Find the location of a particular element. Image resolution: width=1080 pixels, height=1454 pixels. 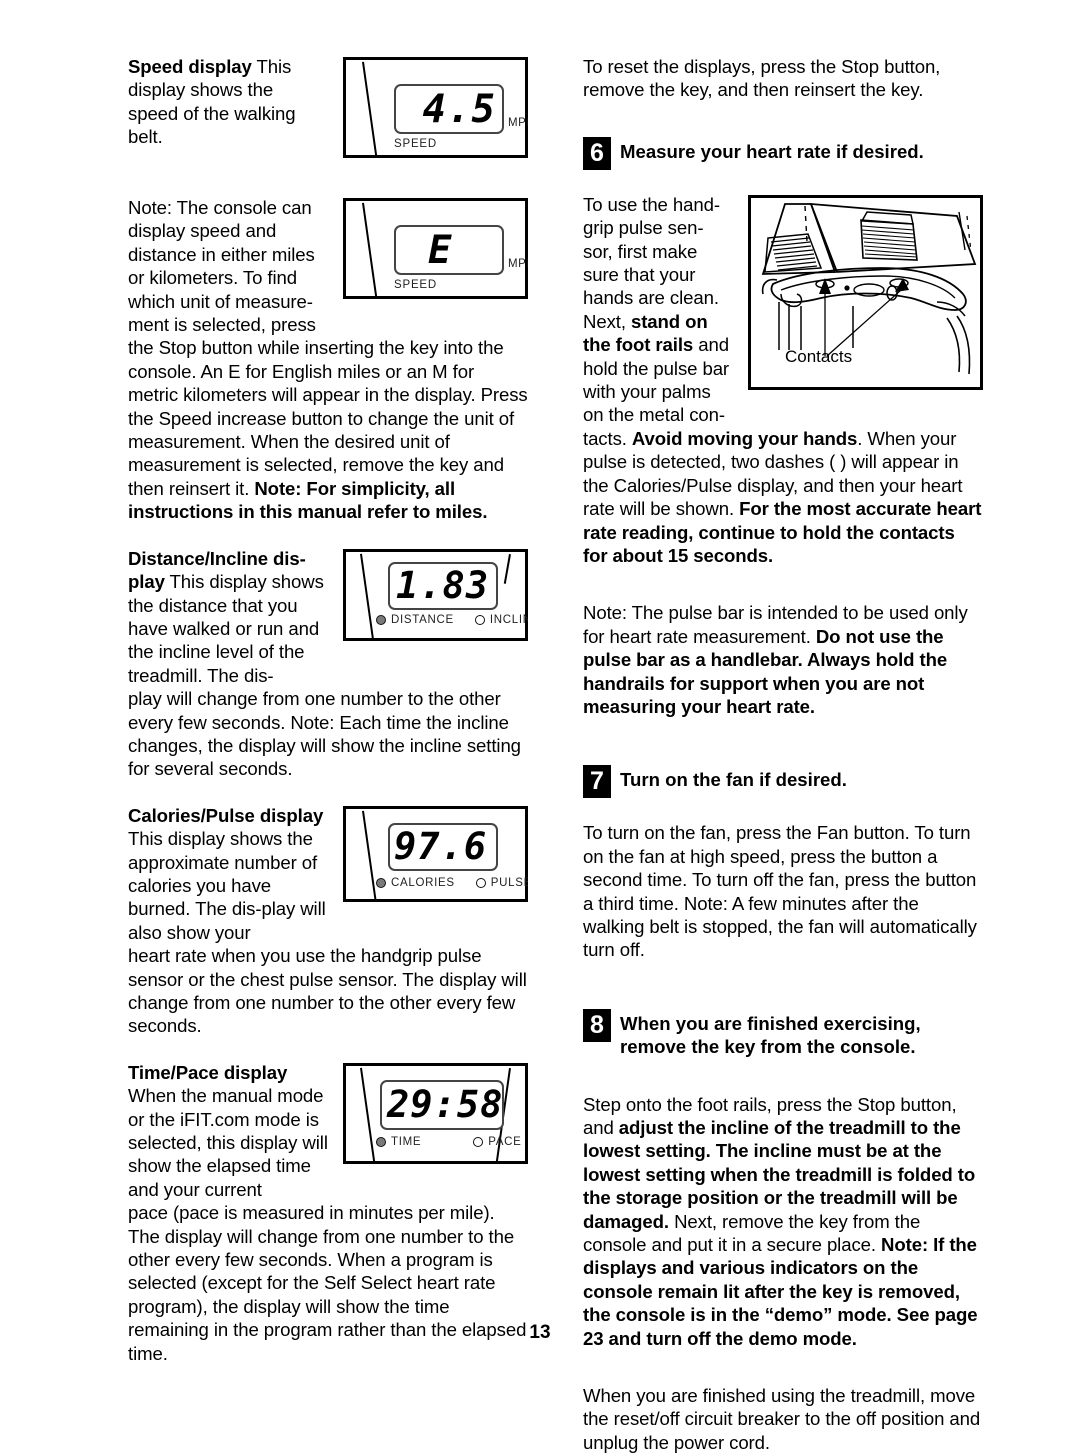

step-6: 6 Measure your heart rate if desired. is located at coordinates (783, 153).